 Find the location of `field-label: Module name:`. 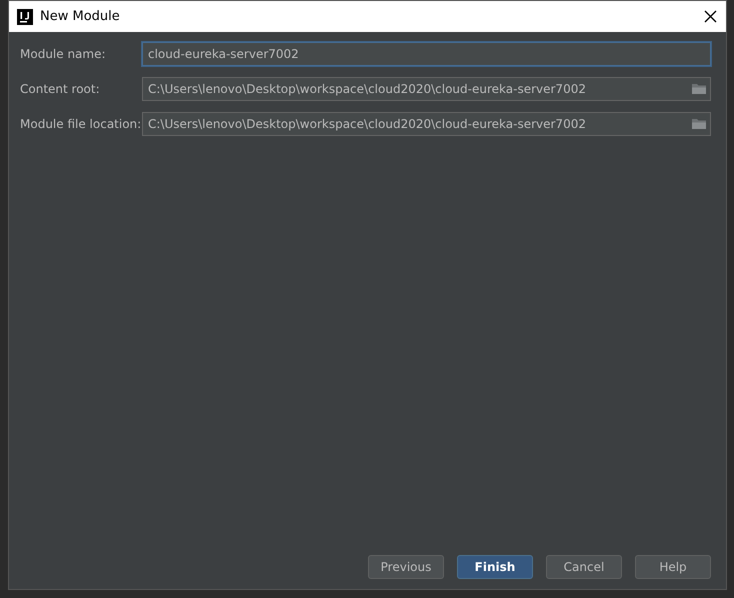

field-label: Module name: is located at coordinates (63, 54).